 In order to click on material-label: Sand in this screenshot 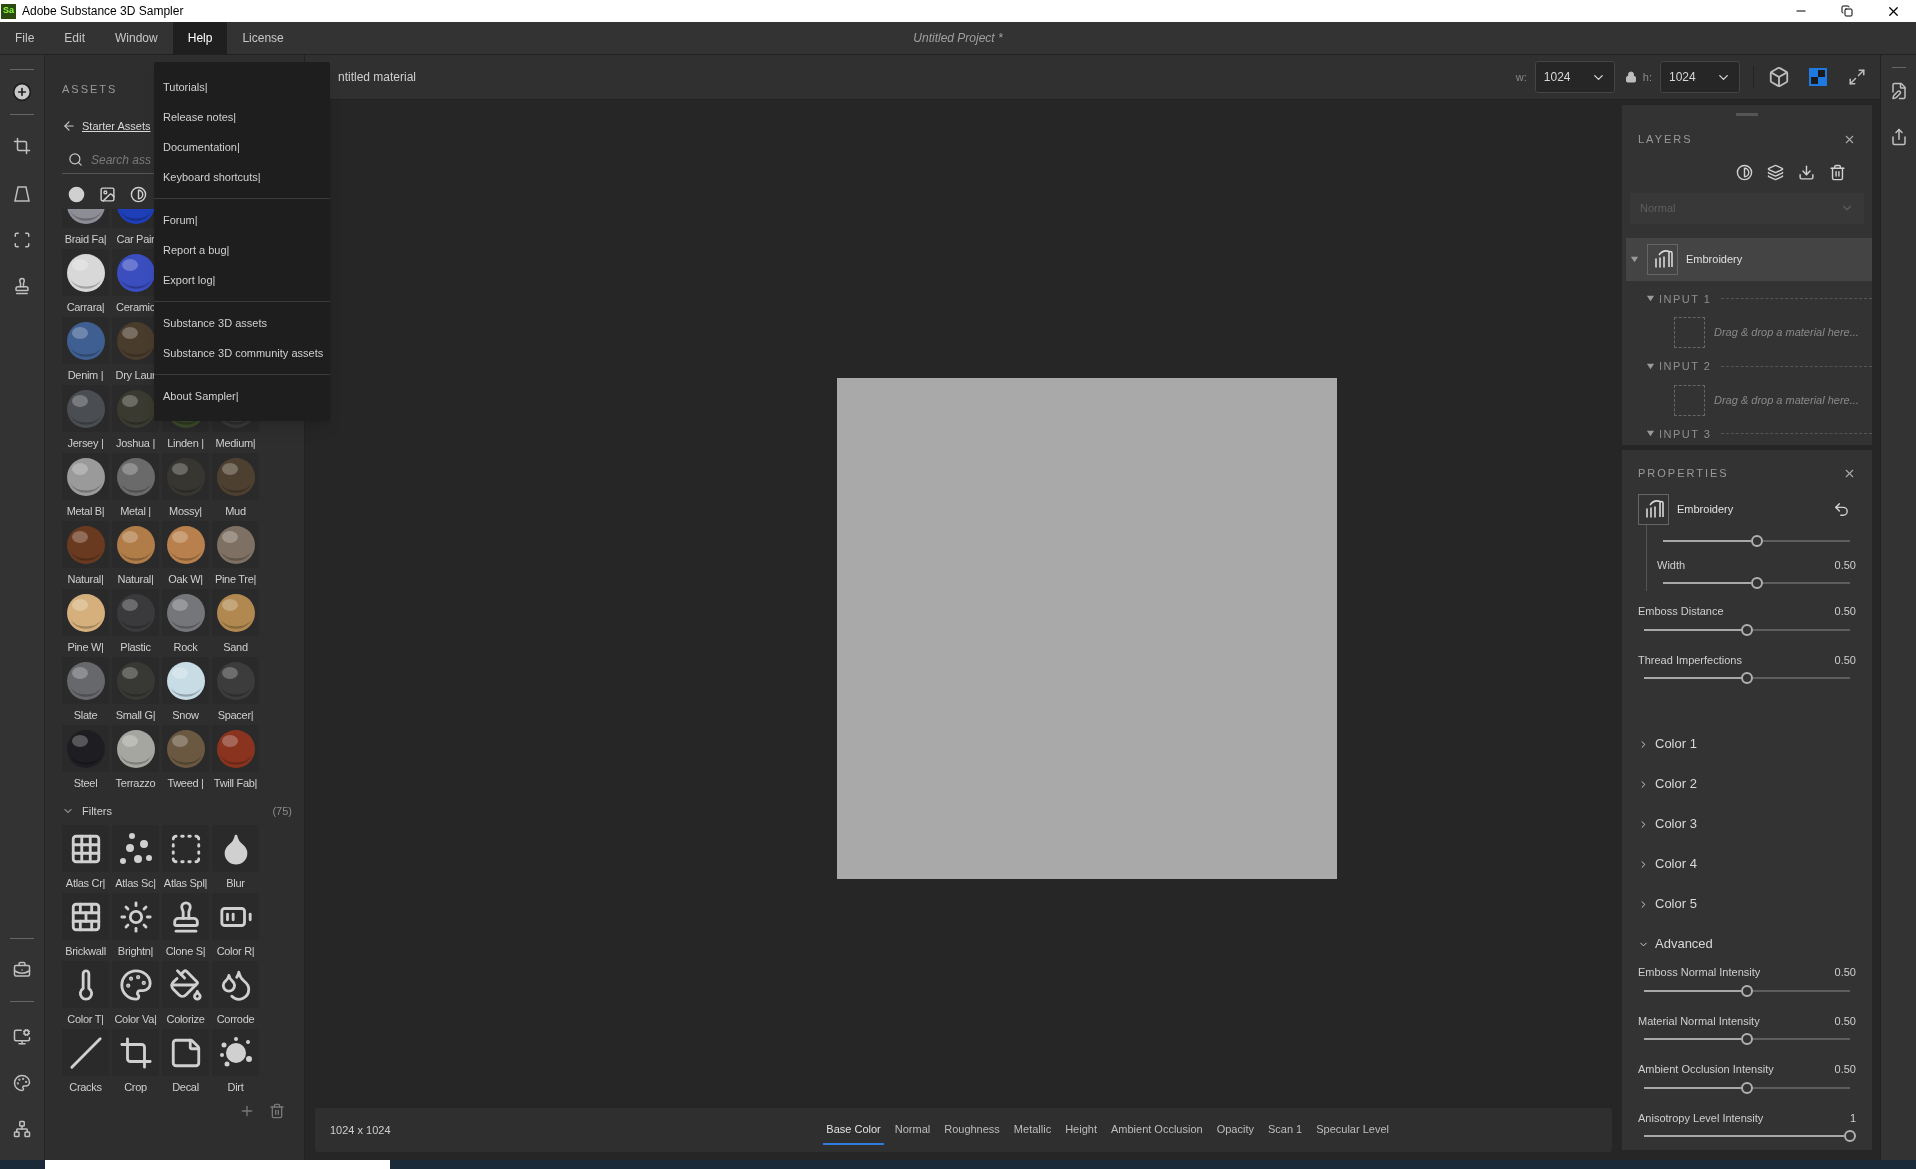, I will do `click(235, 647)`.